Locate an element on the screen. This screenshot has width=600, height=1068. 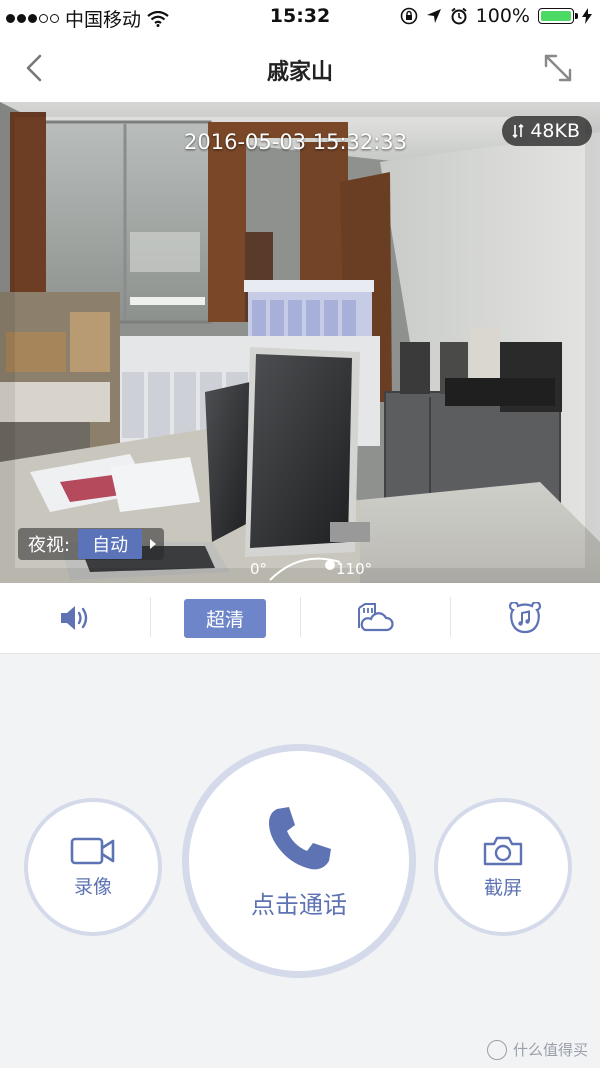
watermark-text: 什么值得买 is located at coordinates (550, 1050).